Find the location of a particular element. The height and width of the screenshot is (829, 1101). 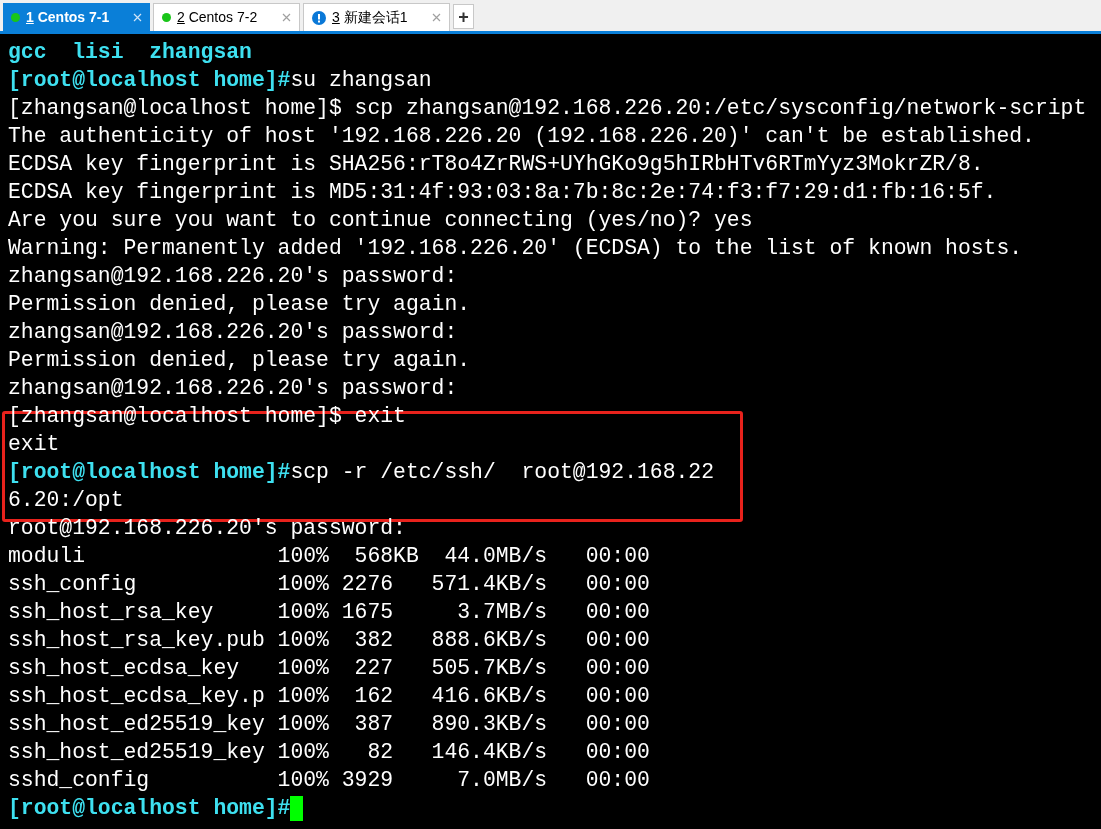

terminal-line: ECDSA key fingerprint is SHA256:rT8o4ZrRWS+UYhGKo9g5hIRbHTv6RTmYyz3MokrZR/8. is located at coordinates (496, 164).